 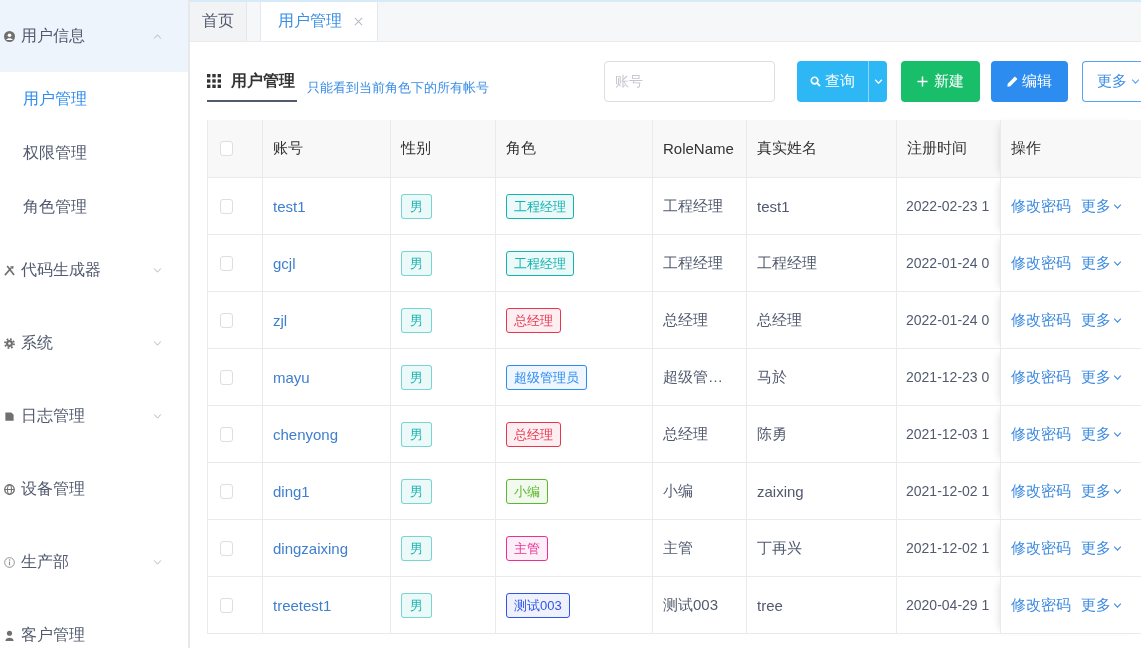 What do you see at coordinates (94, 36) in the screenshot?
I see `sidebar-item: 用户信息` at bounding box center [94, 36].